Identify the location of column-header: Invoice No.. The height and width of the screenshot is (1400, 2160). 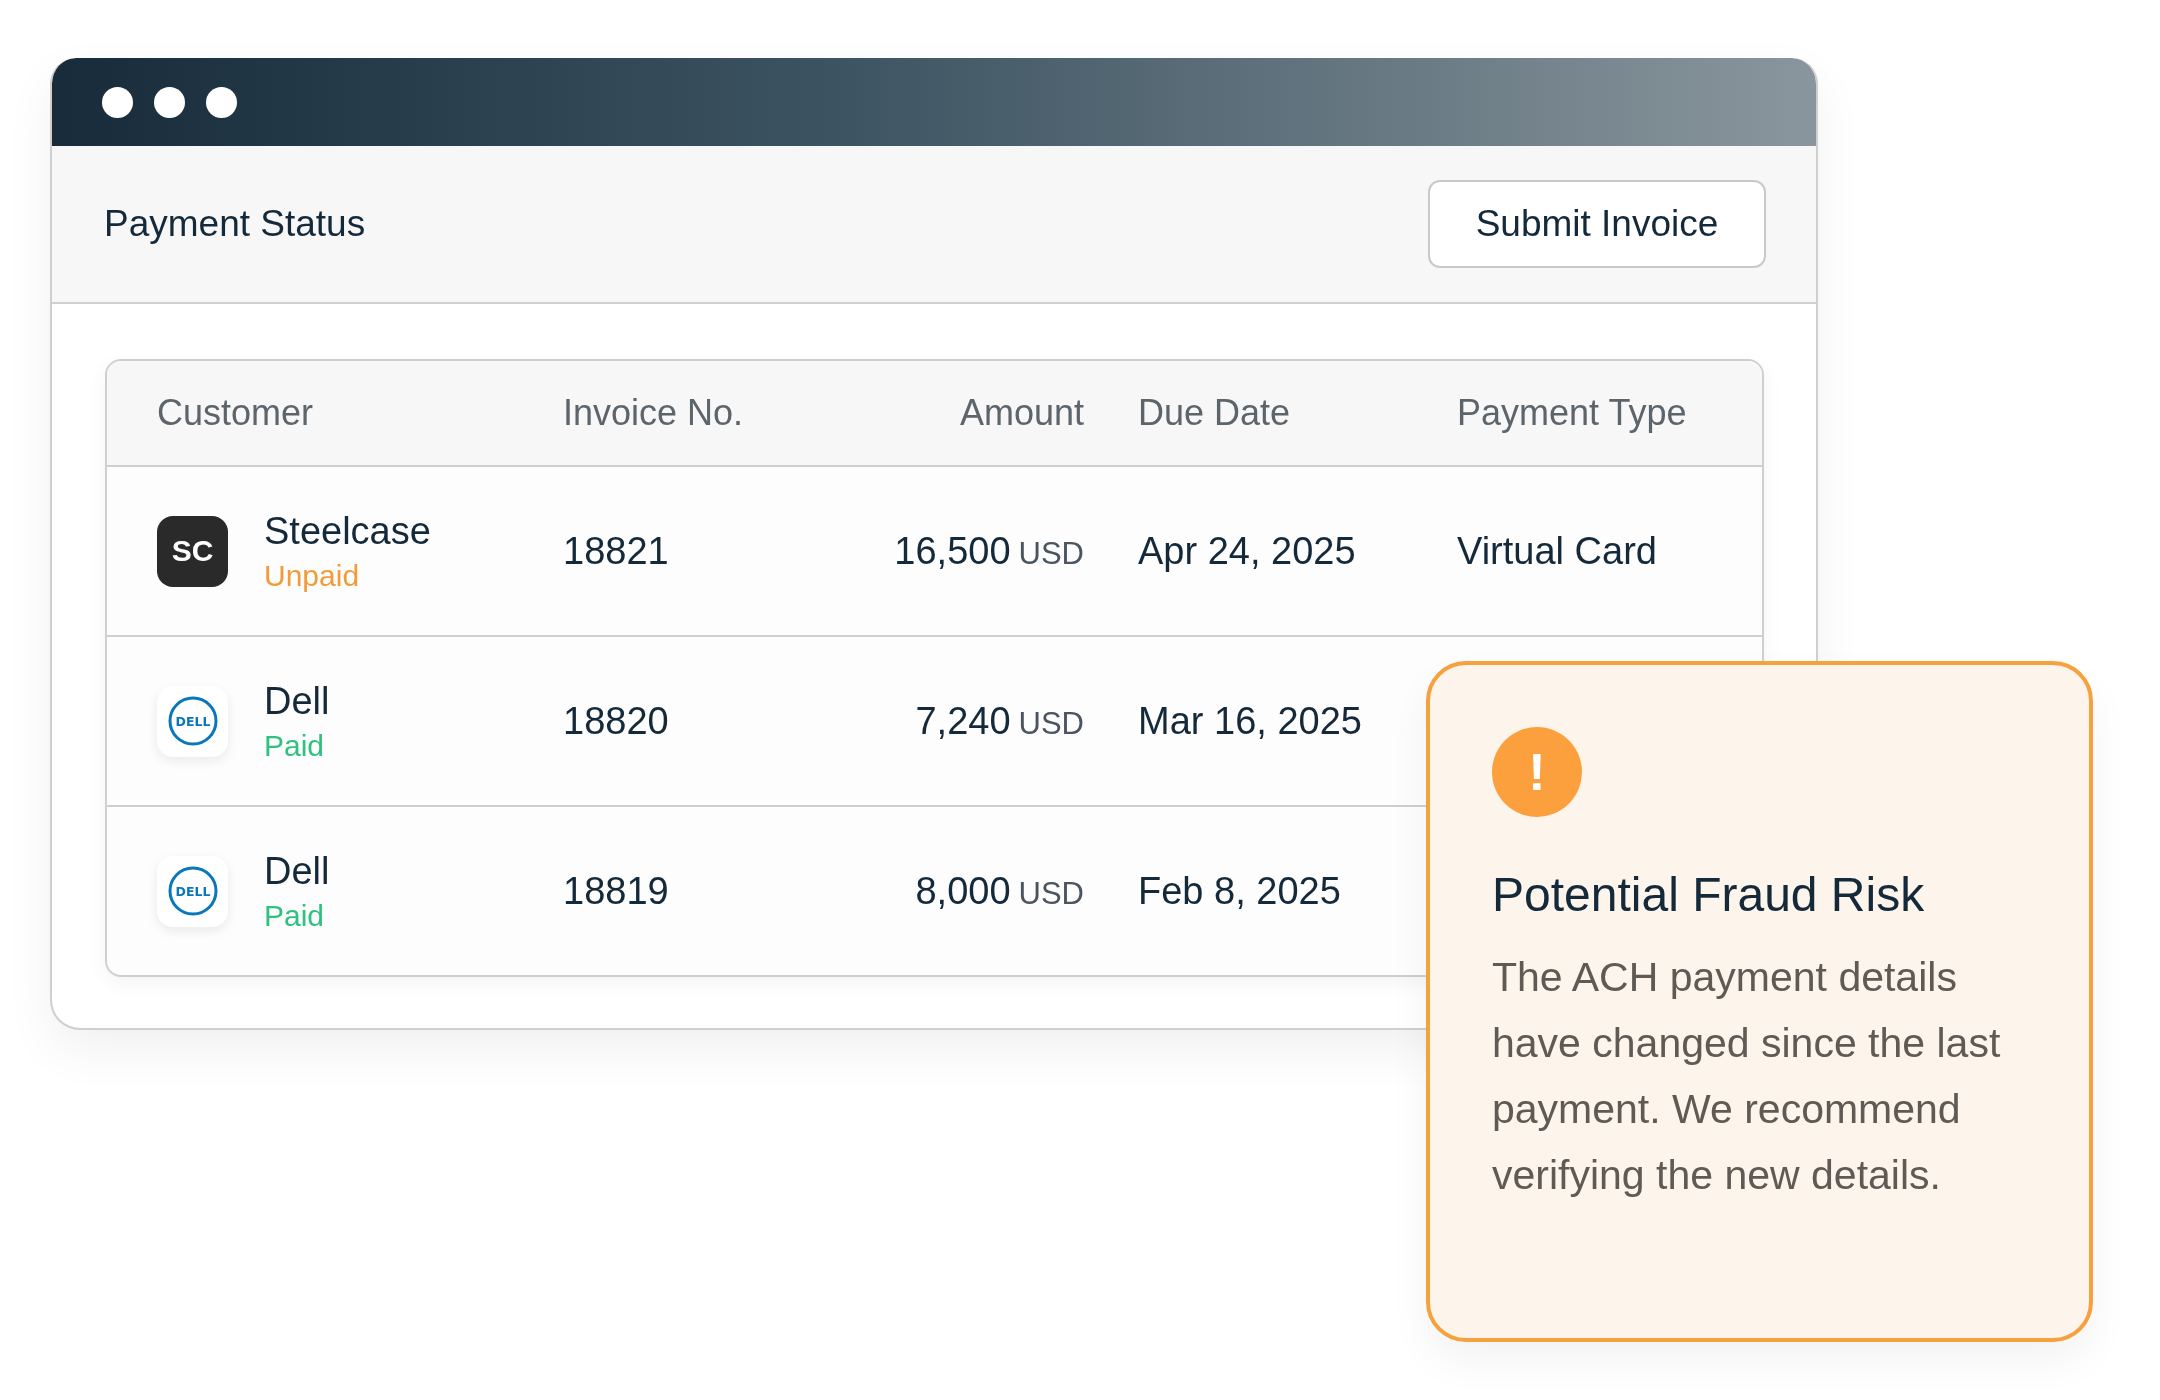
(653, 413).